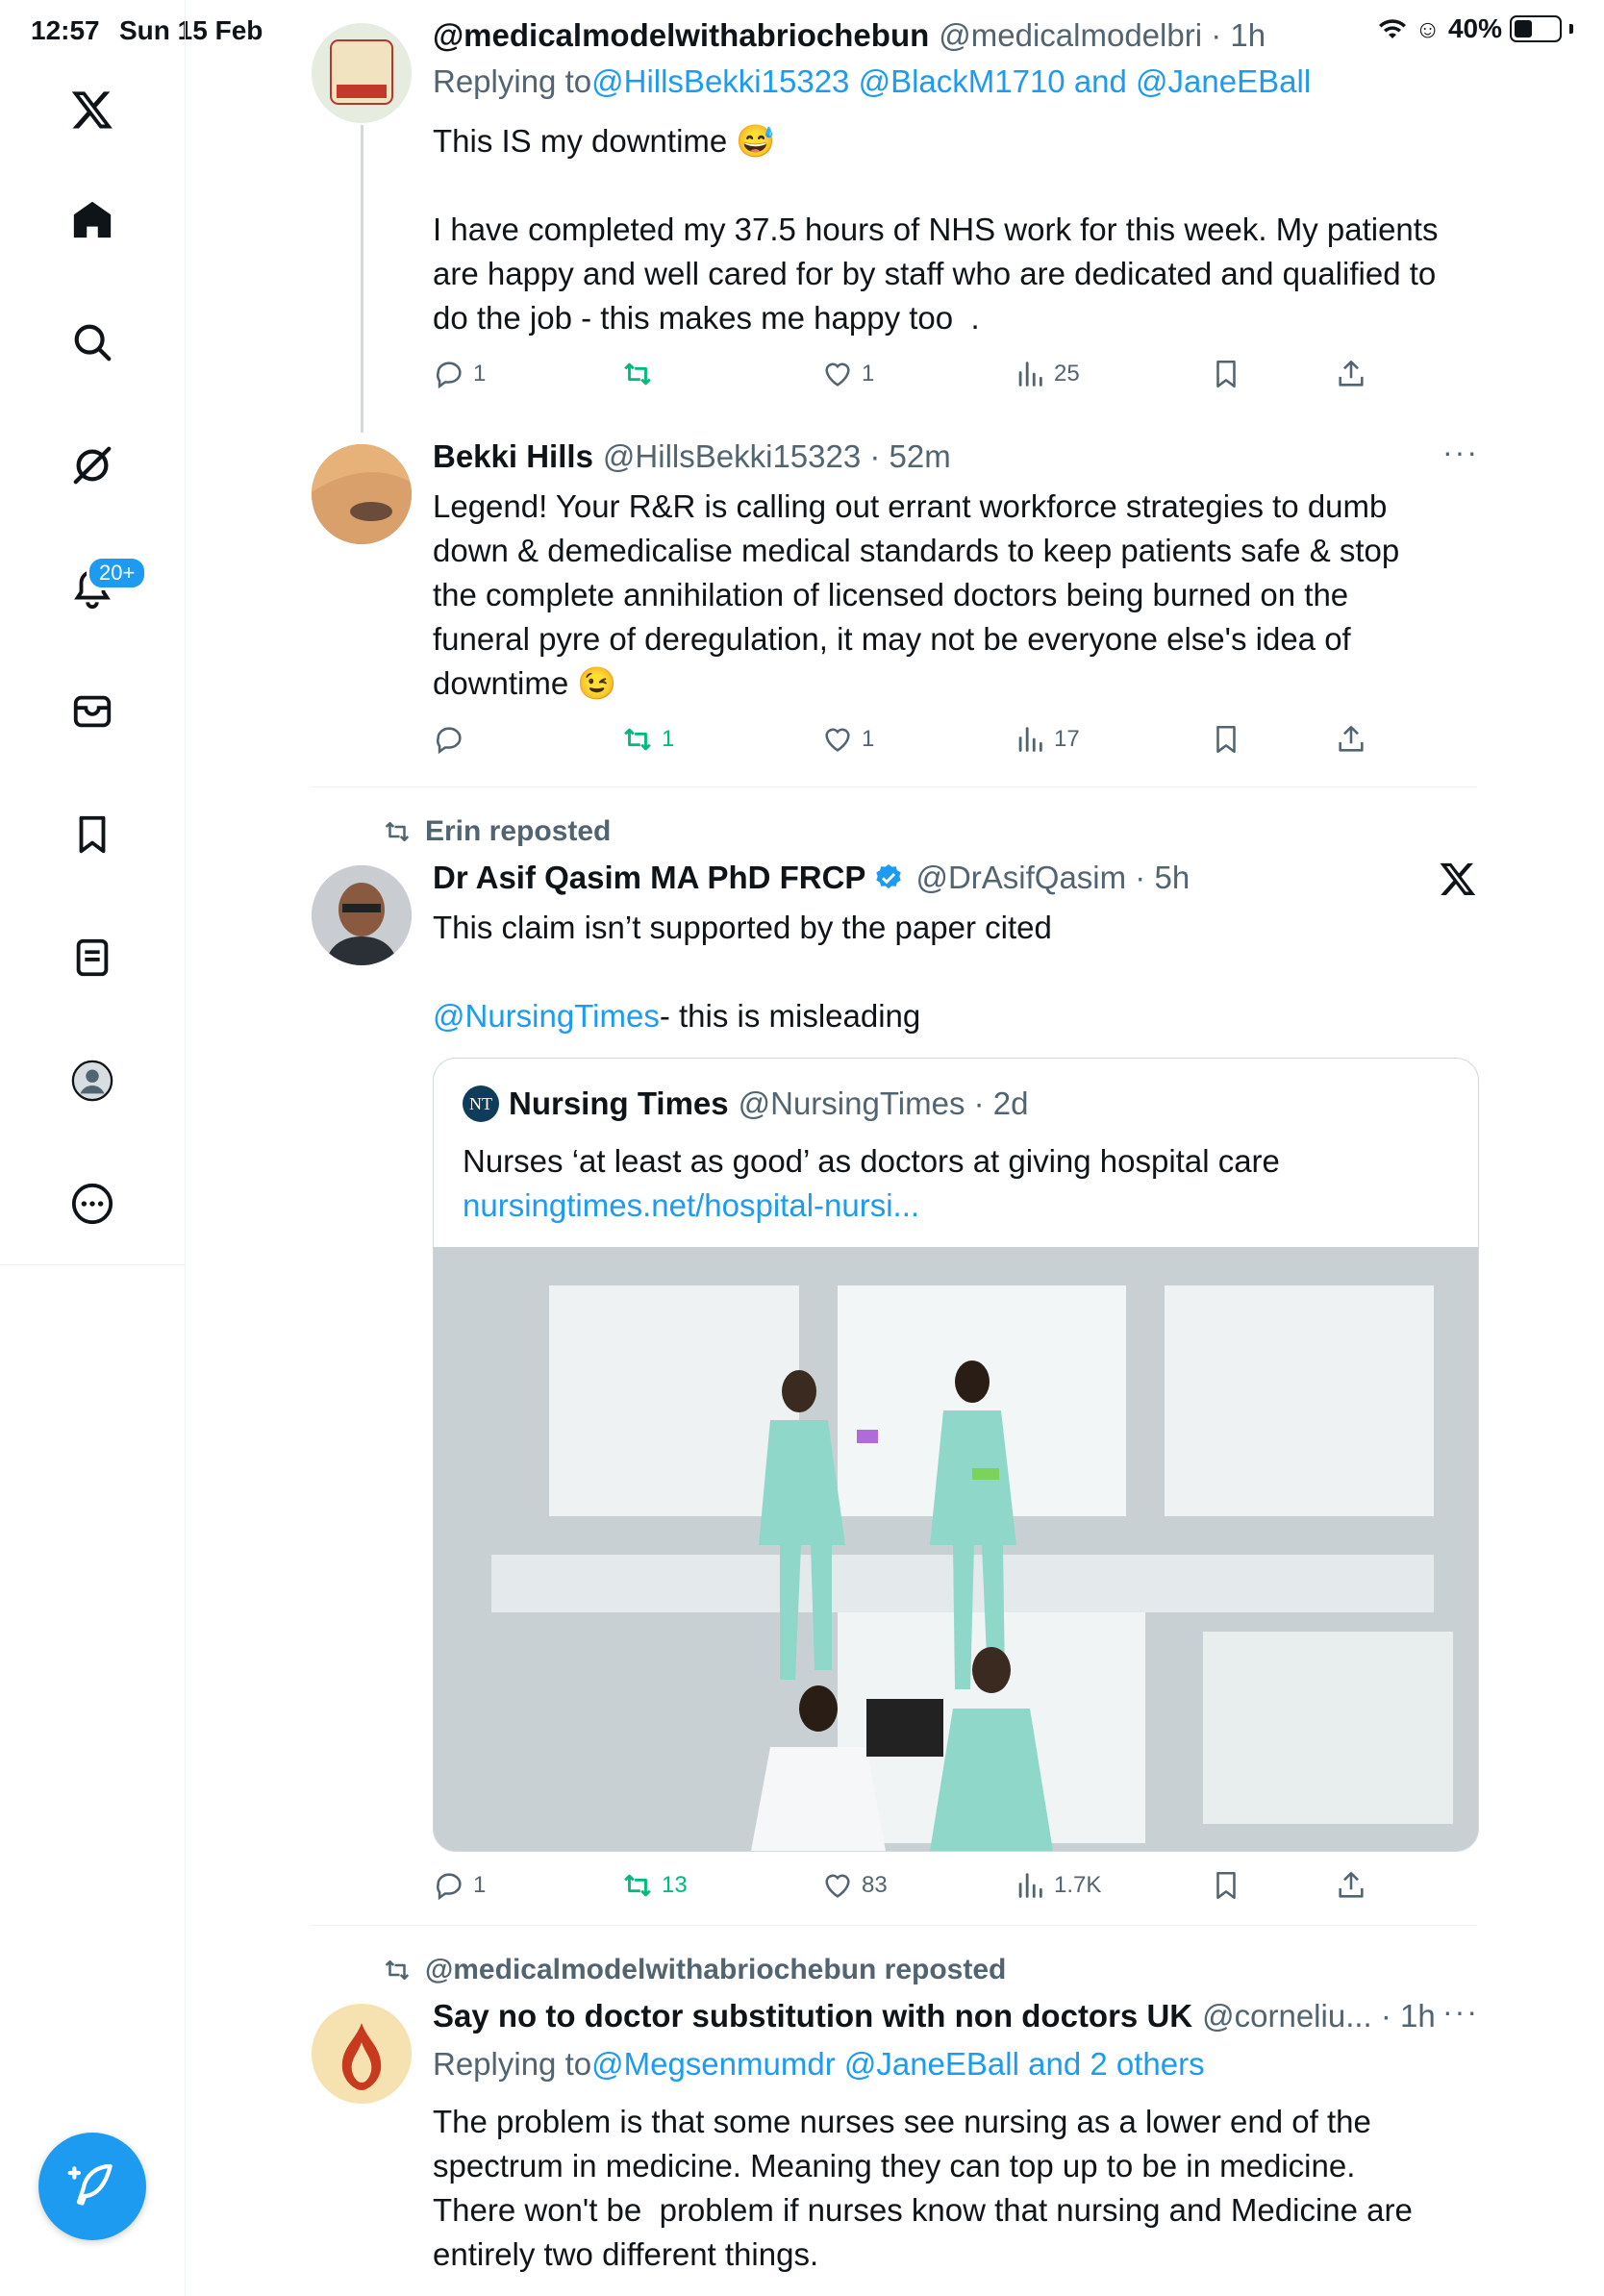 This screenshot has width=1604, height=2296. I want to click on quote-author-handle: @NursingTimes, so click(851, 1103).